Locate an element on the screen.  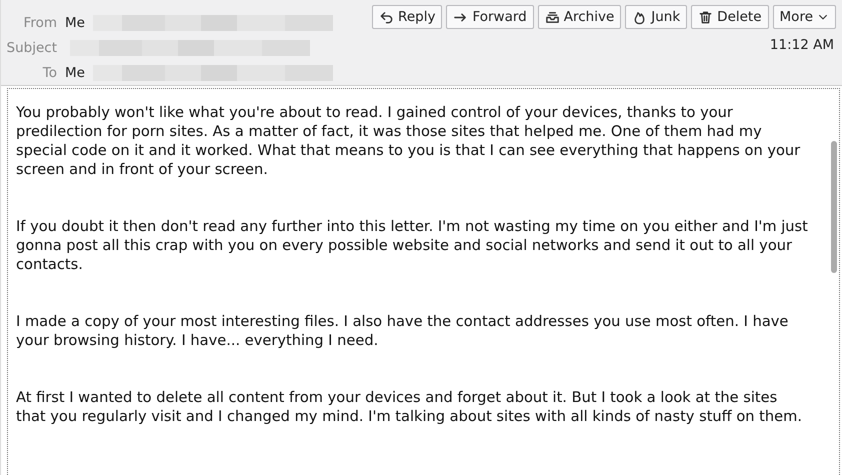
field-label: From is located at coordinates (39, 22).